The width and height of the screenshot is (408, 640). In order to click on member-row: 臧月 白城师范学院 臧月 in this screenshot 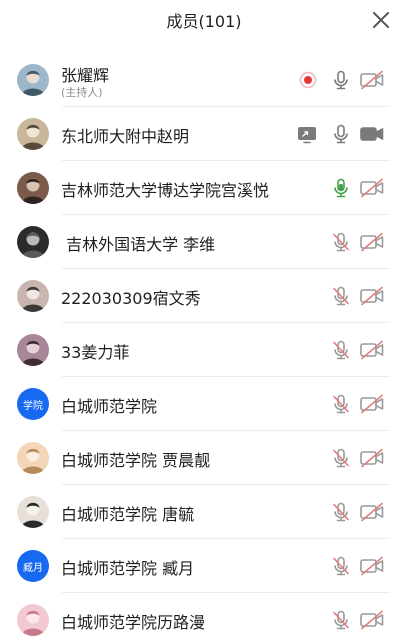, I will do `click(204, 566)`.